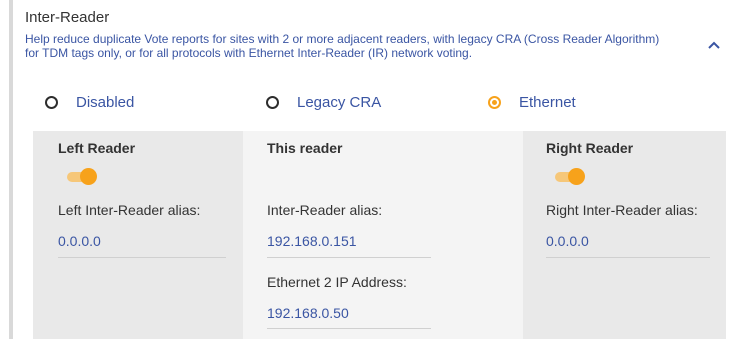 The width and height of the screenshot is (737, 339). I want to click on right-alias-label: Right Inter-Reader alias:, so click(622, 210).